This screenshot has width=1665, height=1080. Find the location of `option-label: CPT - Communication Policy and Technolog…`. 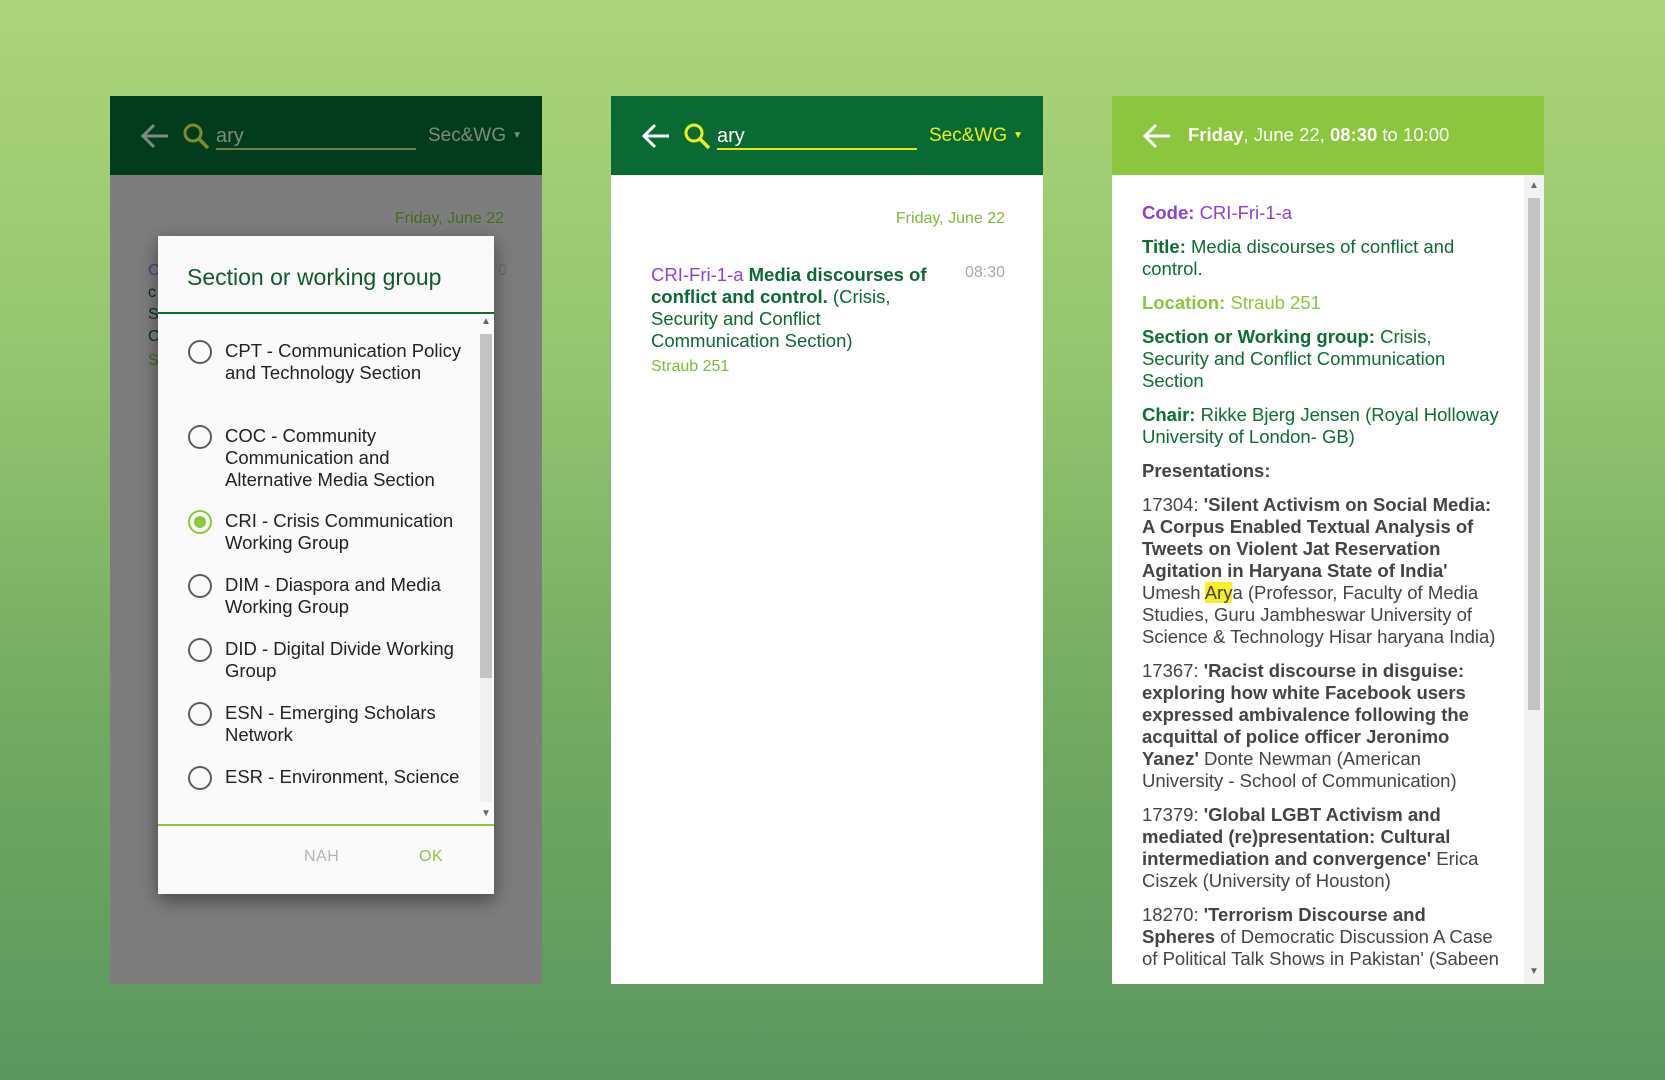

option-label: CPT - Communication Policy and Technolog… is located at coordinates (343, 361).